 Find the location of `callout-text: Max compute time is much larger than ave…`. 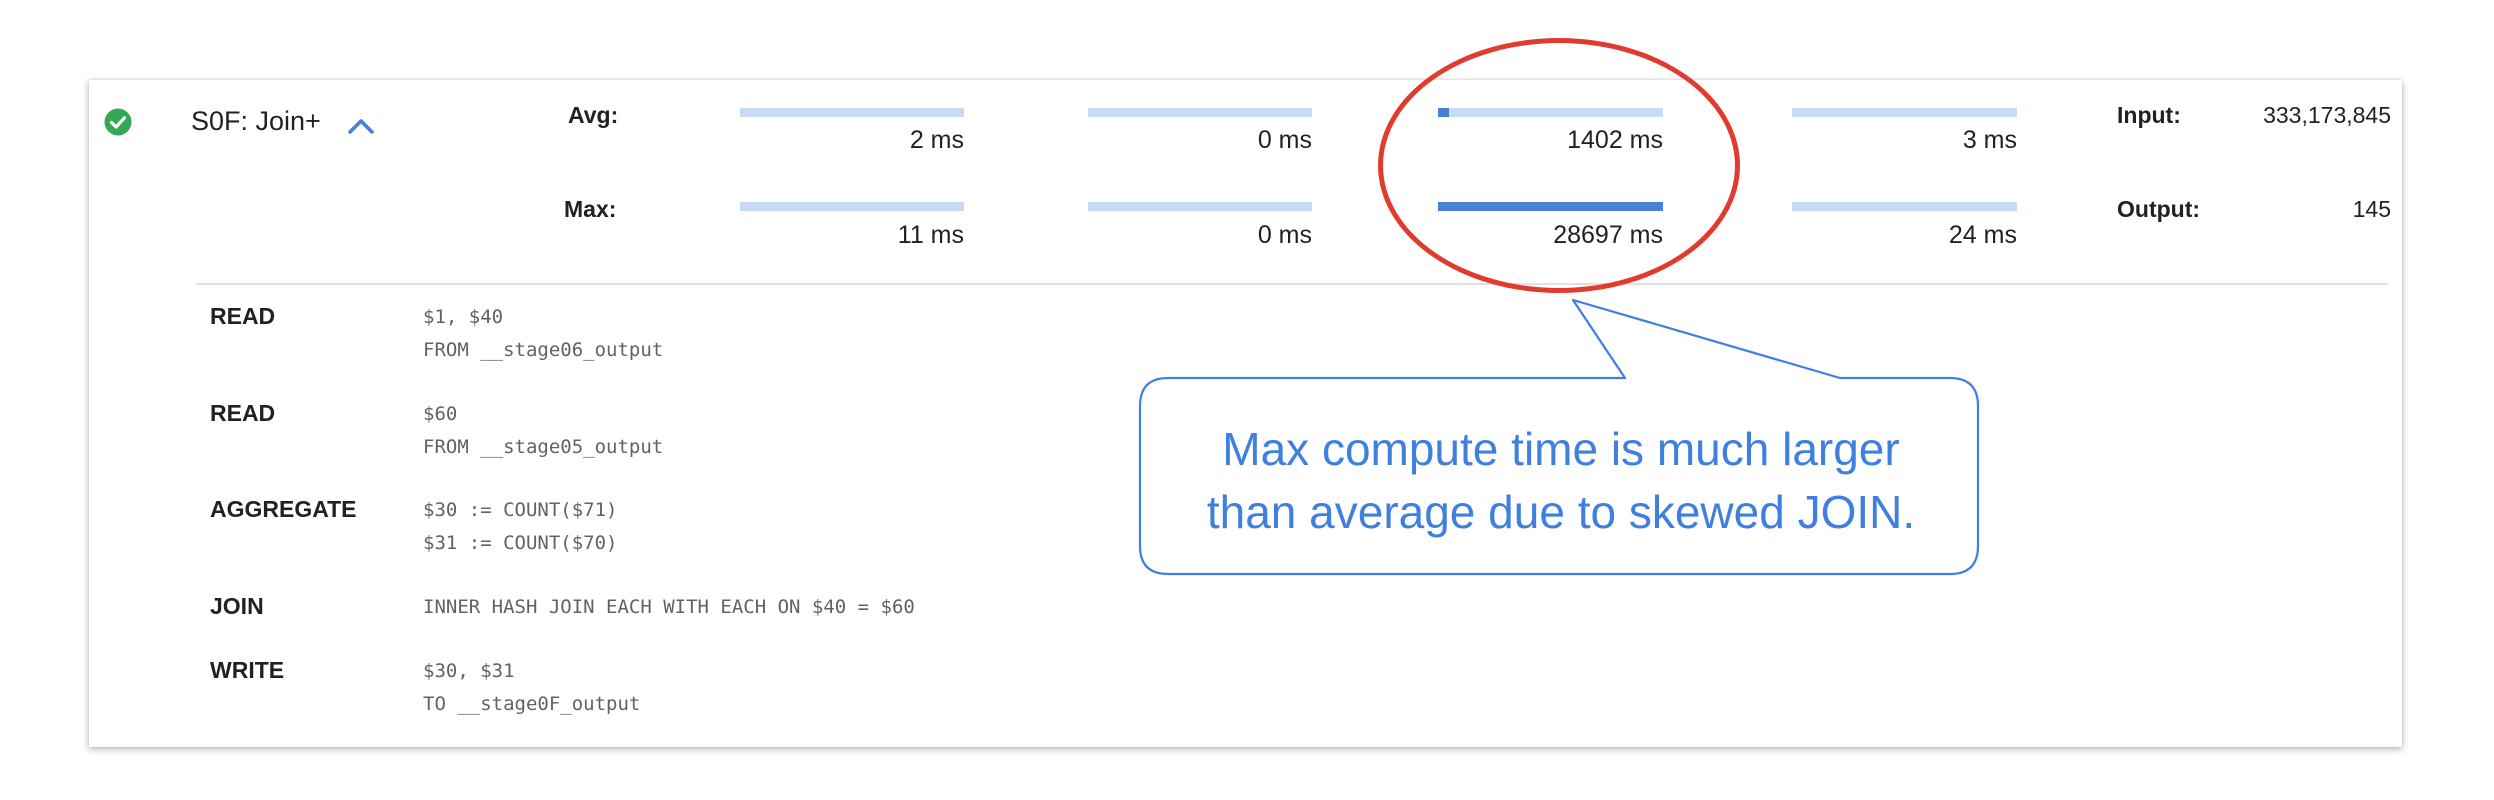

callout-text: Max compute time is much larger than ave… is located at coordinates (1561, 481).